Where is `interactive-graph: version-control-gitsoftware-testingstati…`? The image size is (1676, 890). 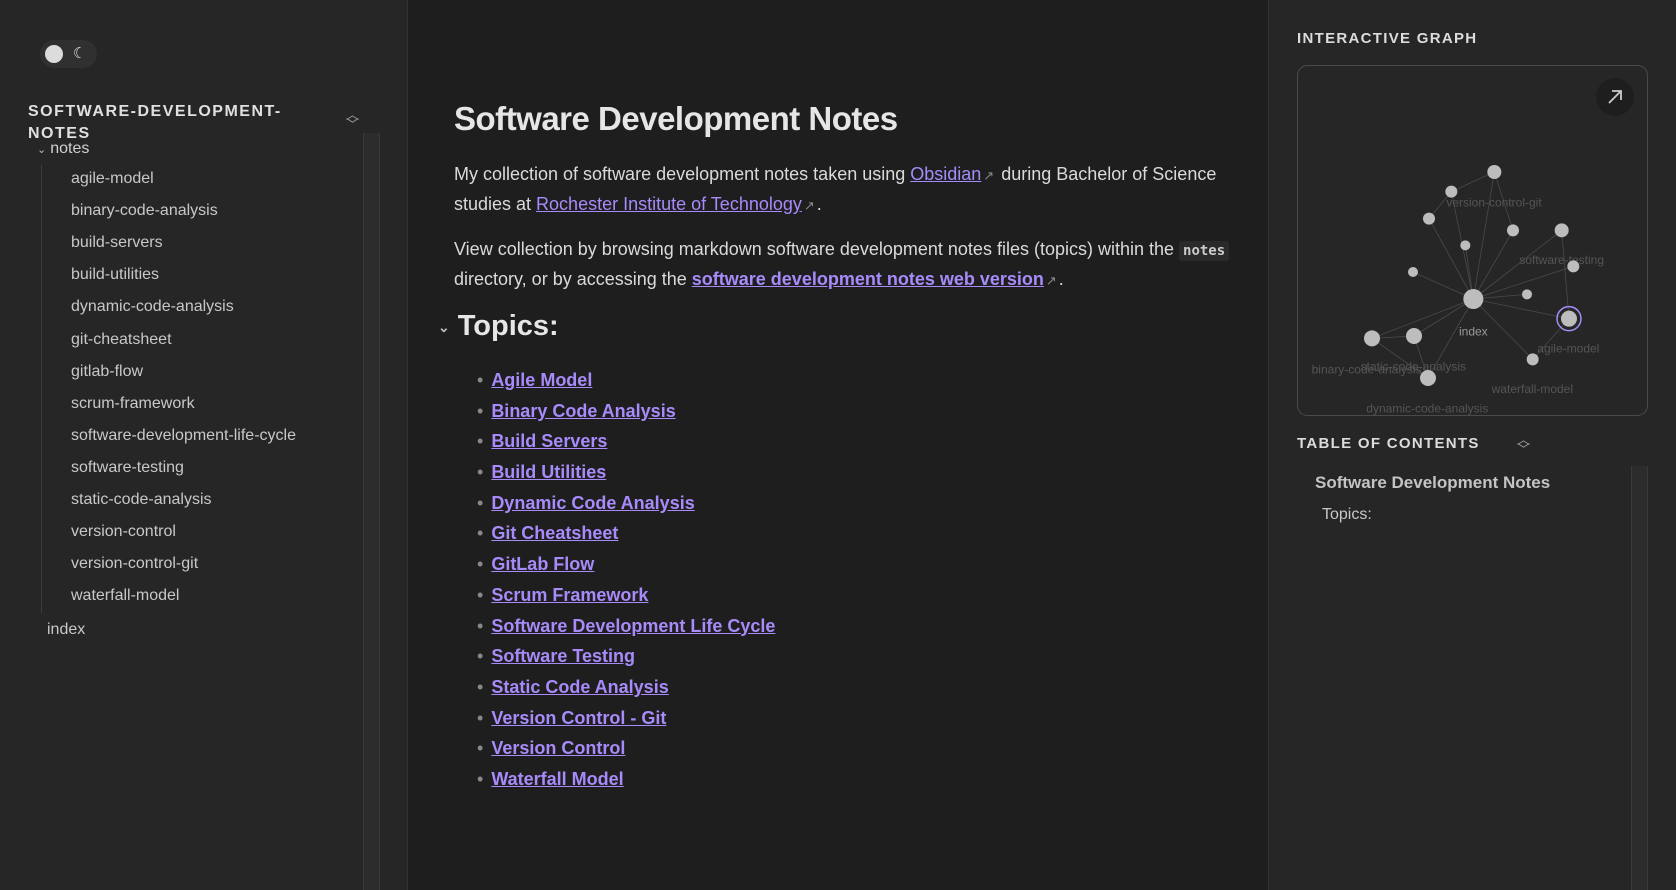 interactive-graph: version-control-gitsoftware-testingstati… is located at coordinates (1483, 245).